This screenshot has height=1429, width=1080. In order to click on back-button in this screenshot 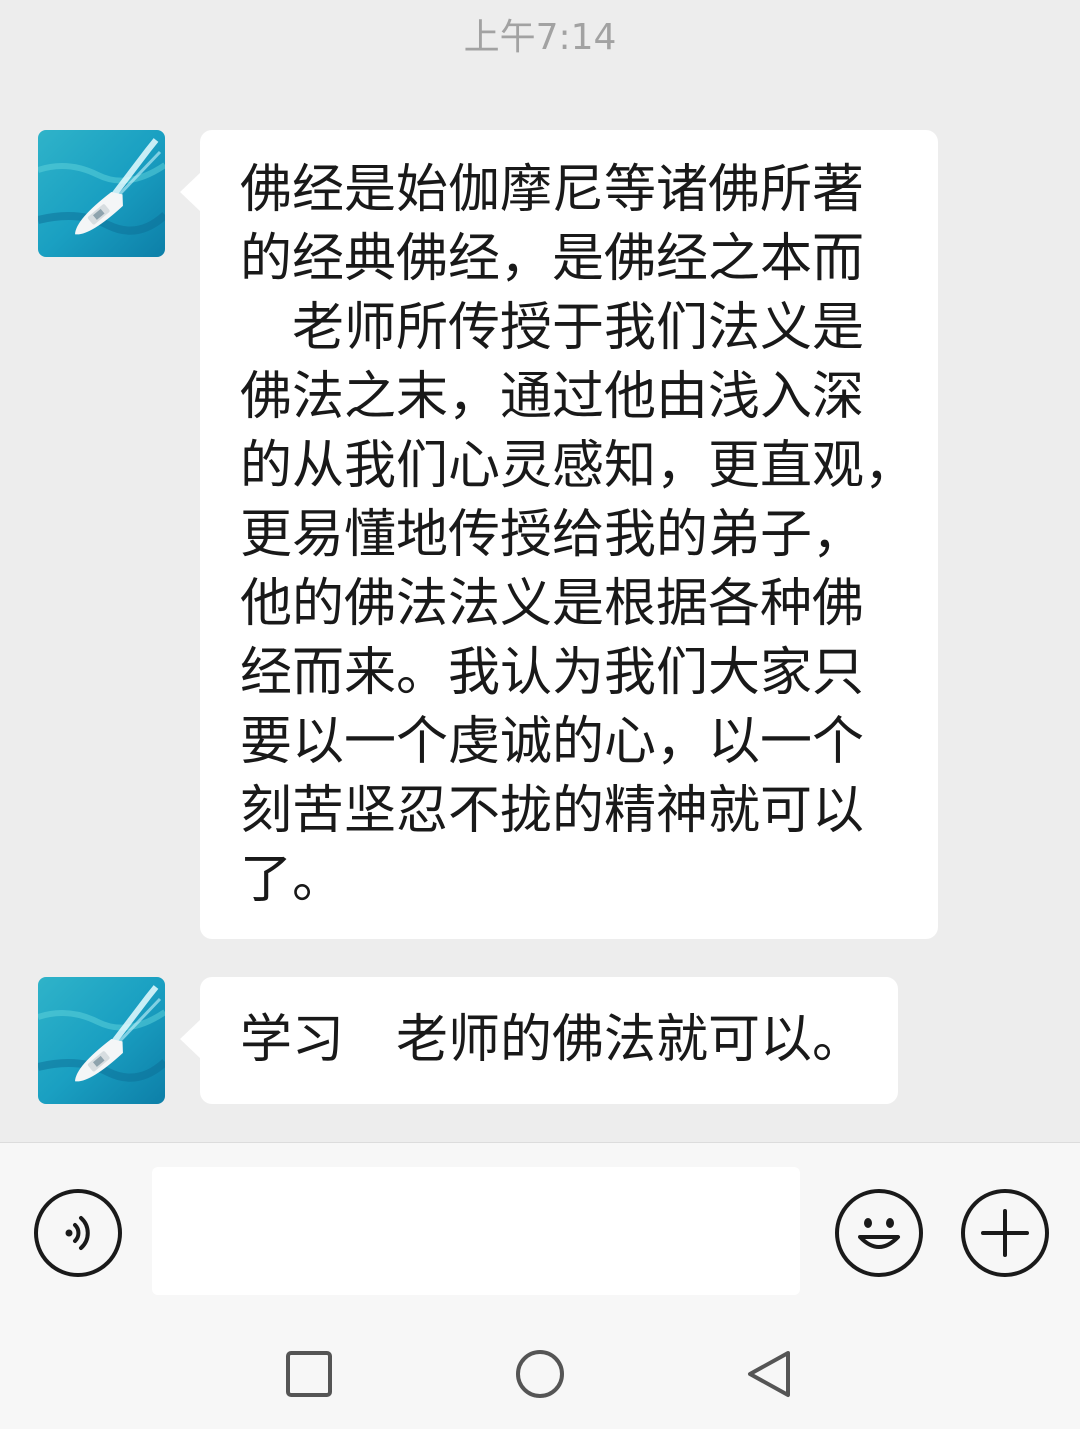, I will do `click(770, 1374)`.